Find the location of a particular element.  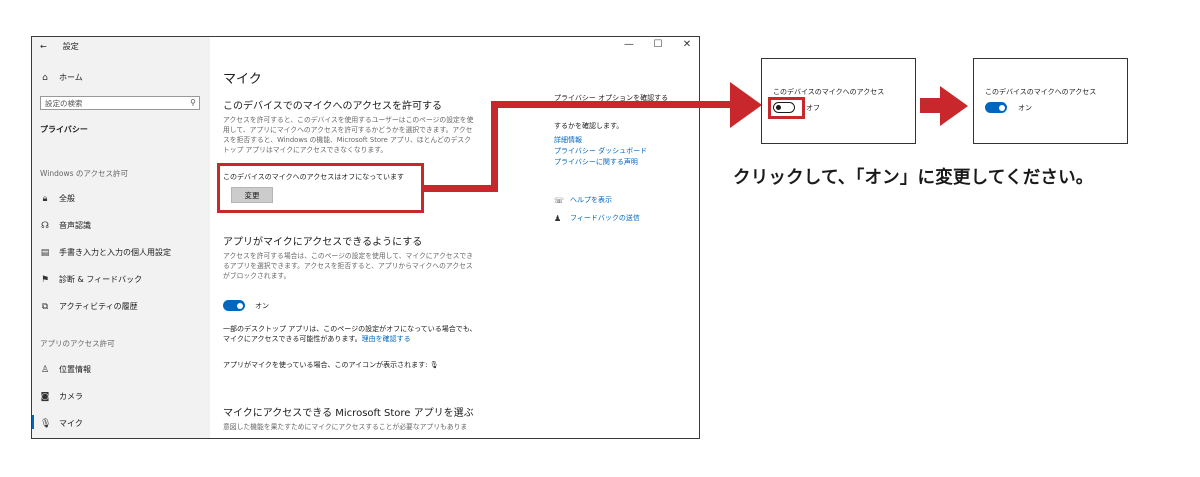

toggle-on-label: オン is located at coordinates (1025, 108).